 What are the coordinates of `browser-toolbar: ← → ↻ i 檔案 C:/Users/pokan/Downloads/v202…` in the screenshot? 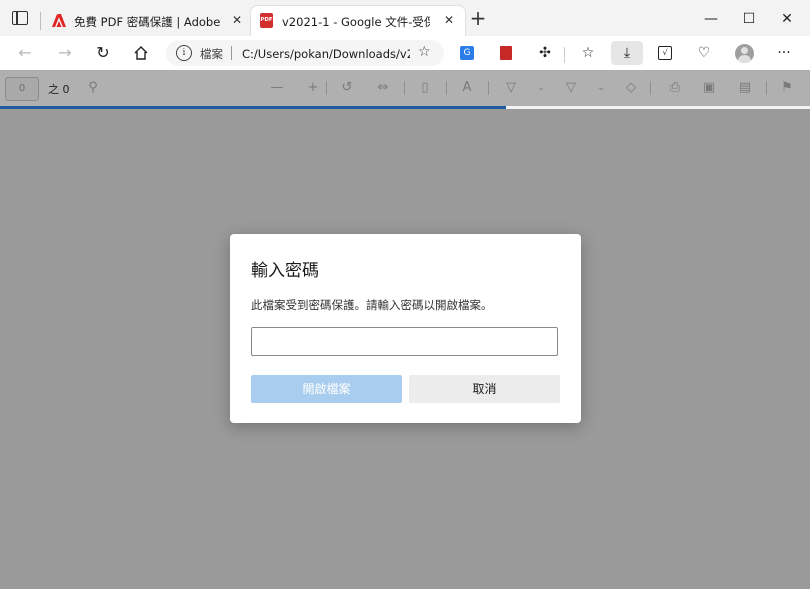 It's located at (405, 53).